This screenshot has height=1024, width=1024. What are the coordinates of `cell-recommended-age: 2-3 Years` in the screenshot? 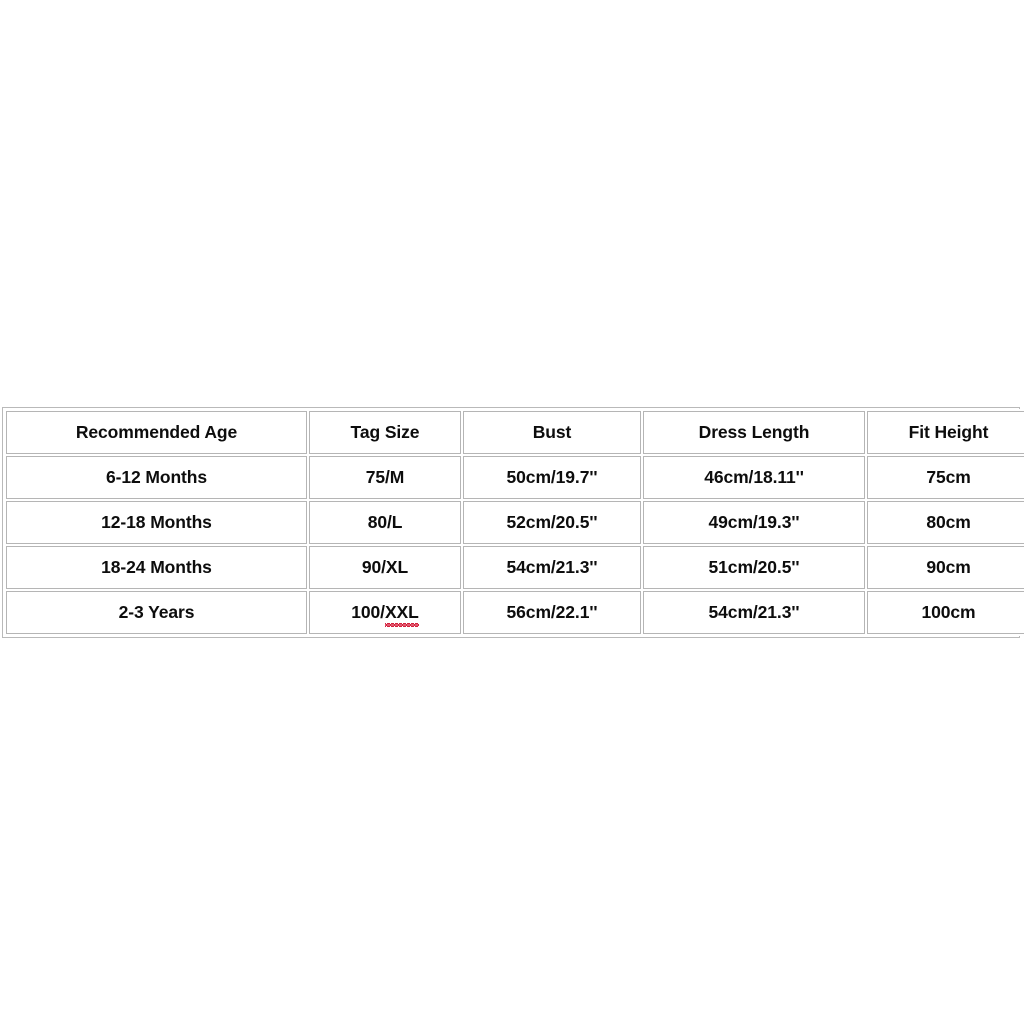 It's located at (156, 612).